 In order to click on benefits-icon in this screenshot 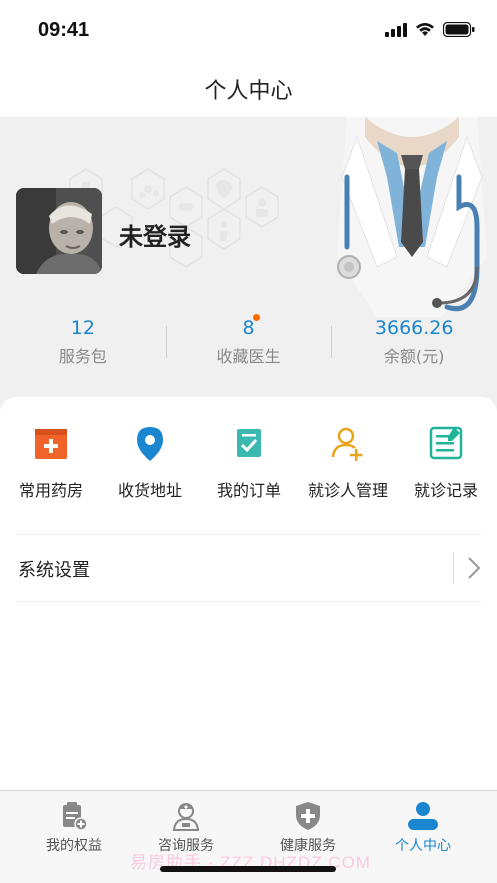, I will do `click(75, 816)`.